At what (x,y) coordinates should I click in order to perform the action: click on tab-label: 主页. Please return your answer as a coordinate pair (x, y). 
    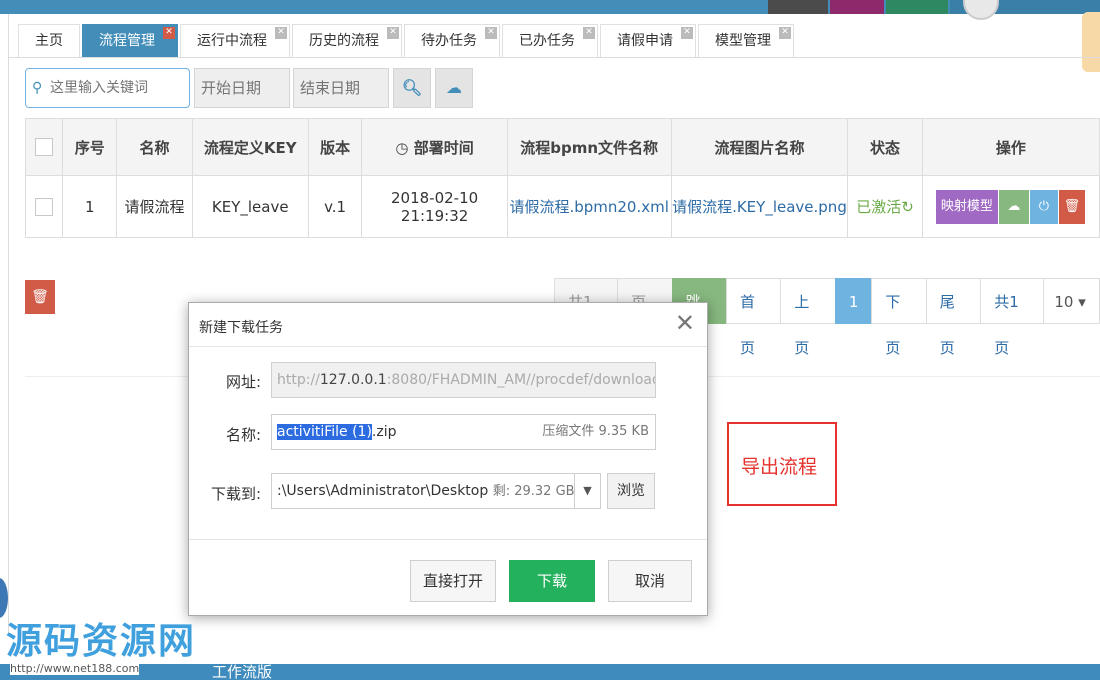
    Looking at the image, I should click on (49, 41).